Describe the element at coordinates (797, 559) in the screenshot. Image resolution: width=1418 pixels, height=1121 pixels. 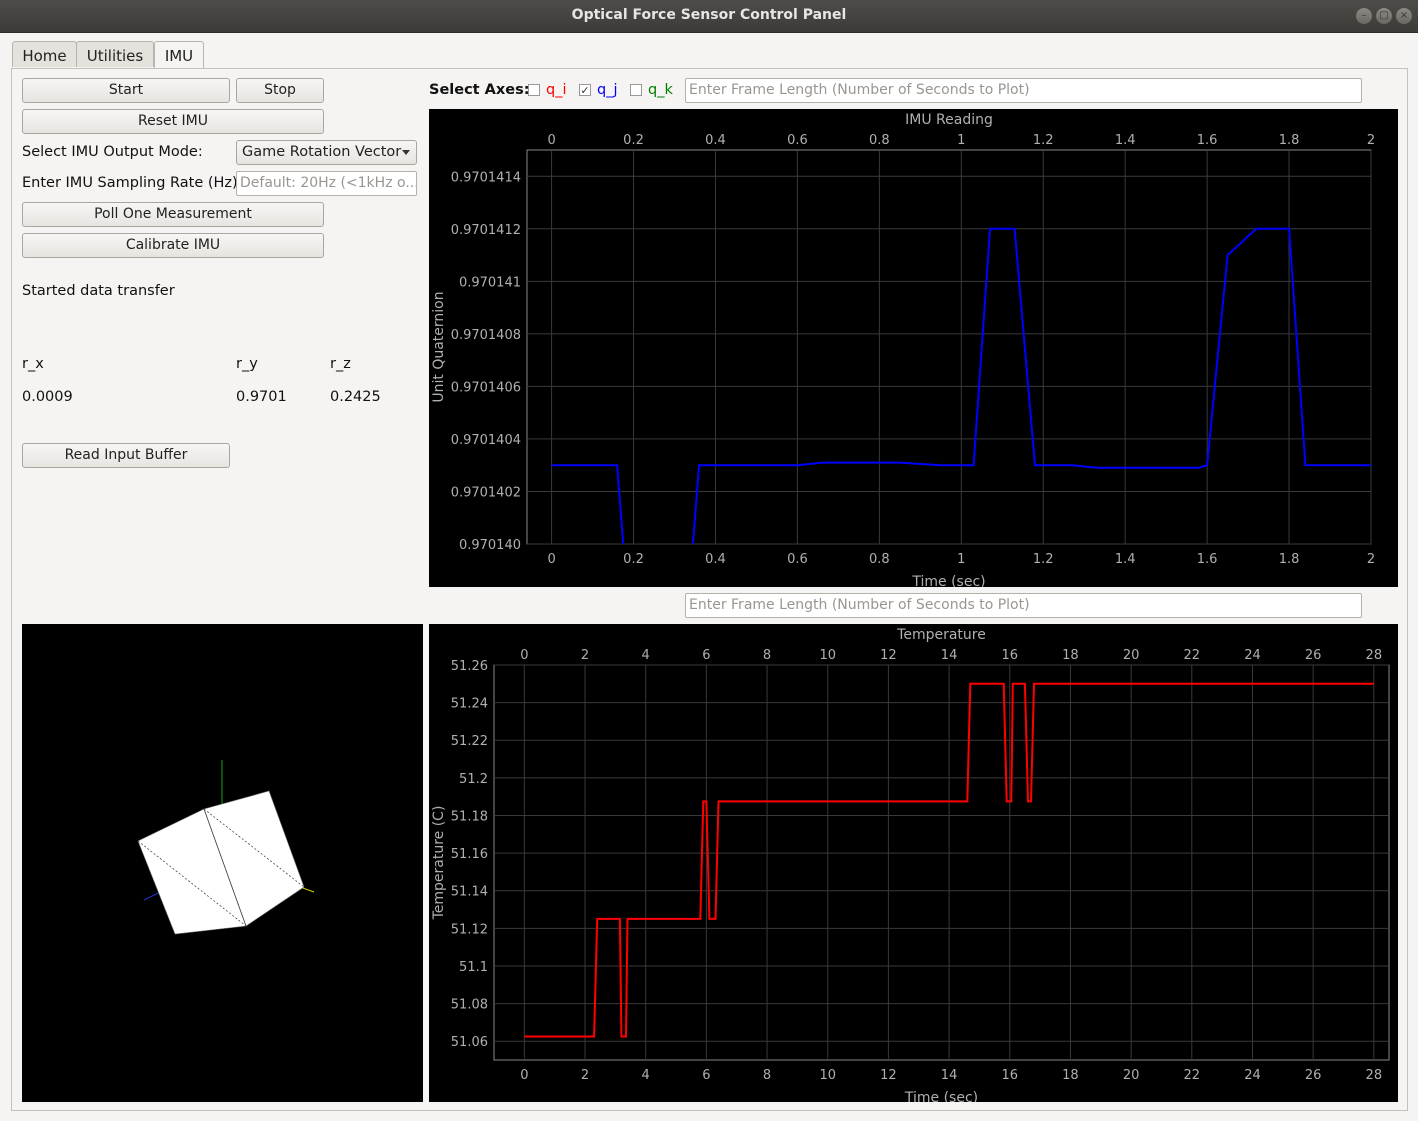
I see `imu-x-tick-label: 0.6` at that location.